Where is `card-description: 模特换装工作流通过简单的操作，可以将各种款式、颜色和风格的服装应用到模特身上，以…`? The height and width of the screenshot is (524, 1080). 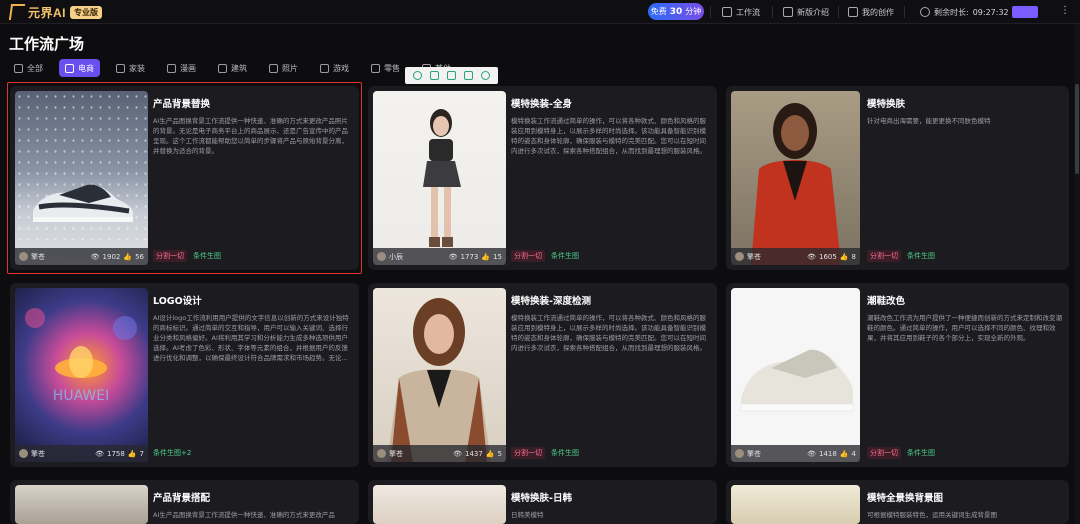
card-description: 模特换装工作流通过简单的操作，可以将各种款式、颜色和风格的服装应用到模特身上，以… is located at coordinates (608, 333).